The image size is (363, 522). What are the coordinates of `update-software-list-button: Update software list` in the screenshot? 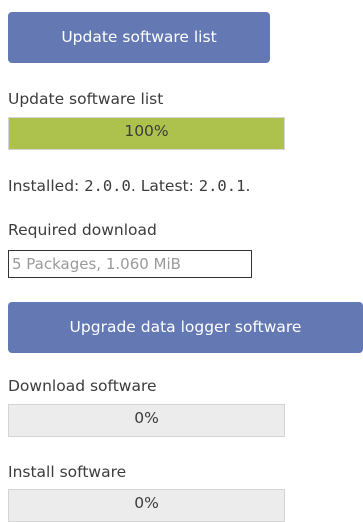 It's located at (139, 37).